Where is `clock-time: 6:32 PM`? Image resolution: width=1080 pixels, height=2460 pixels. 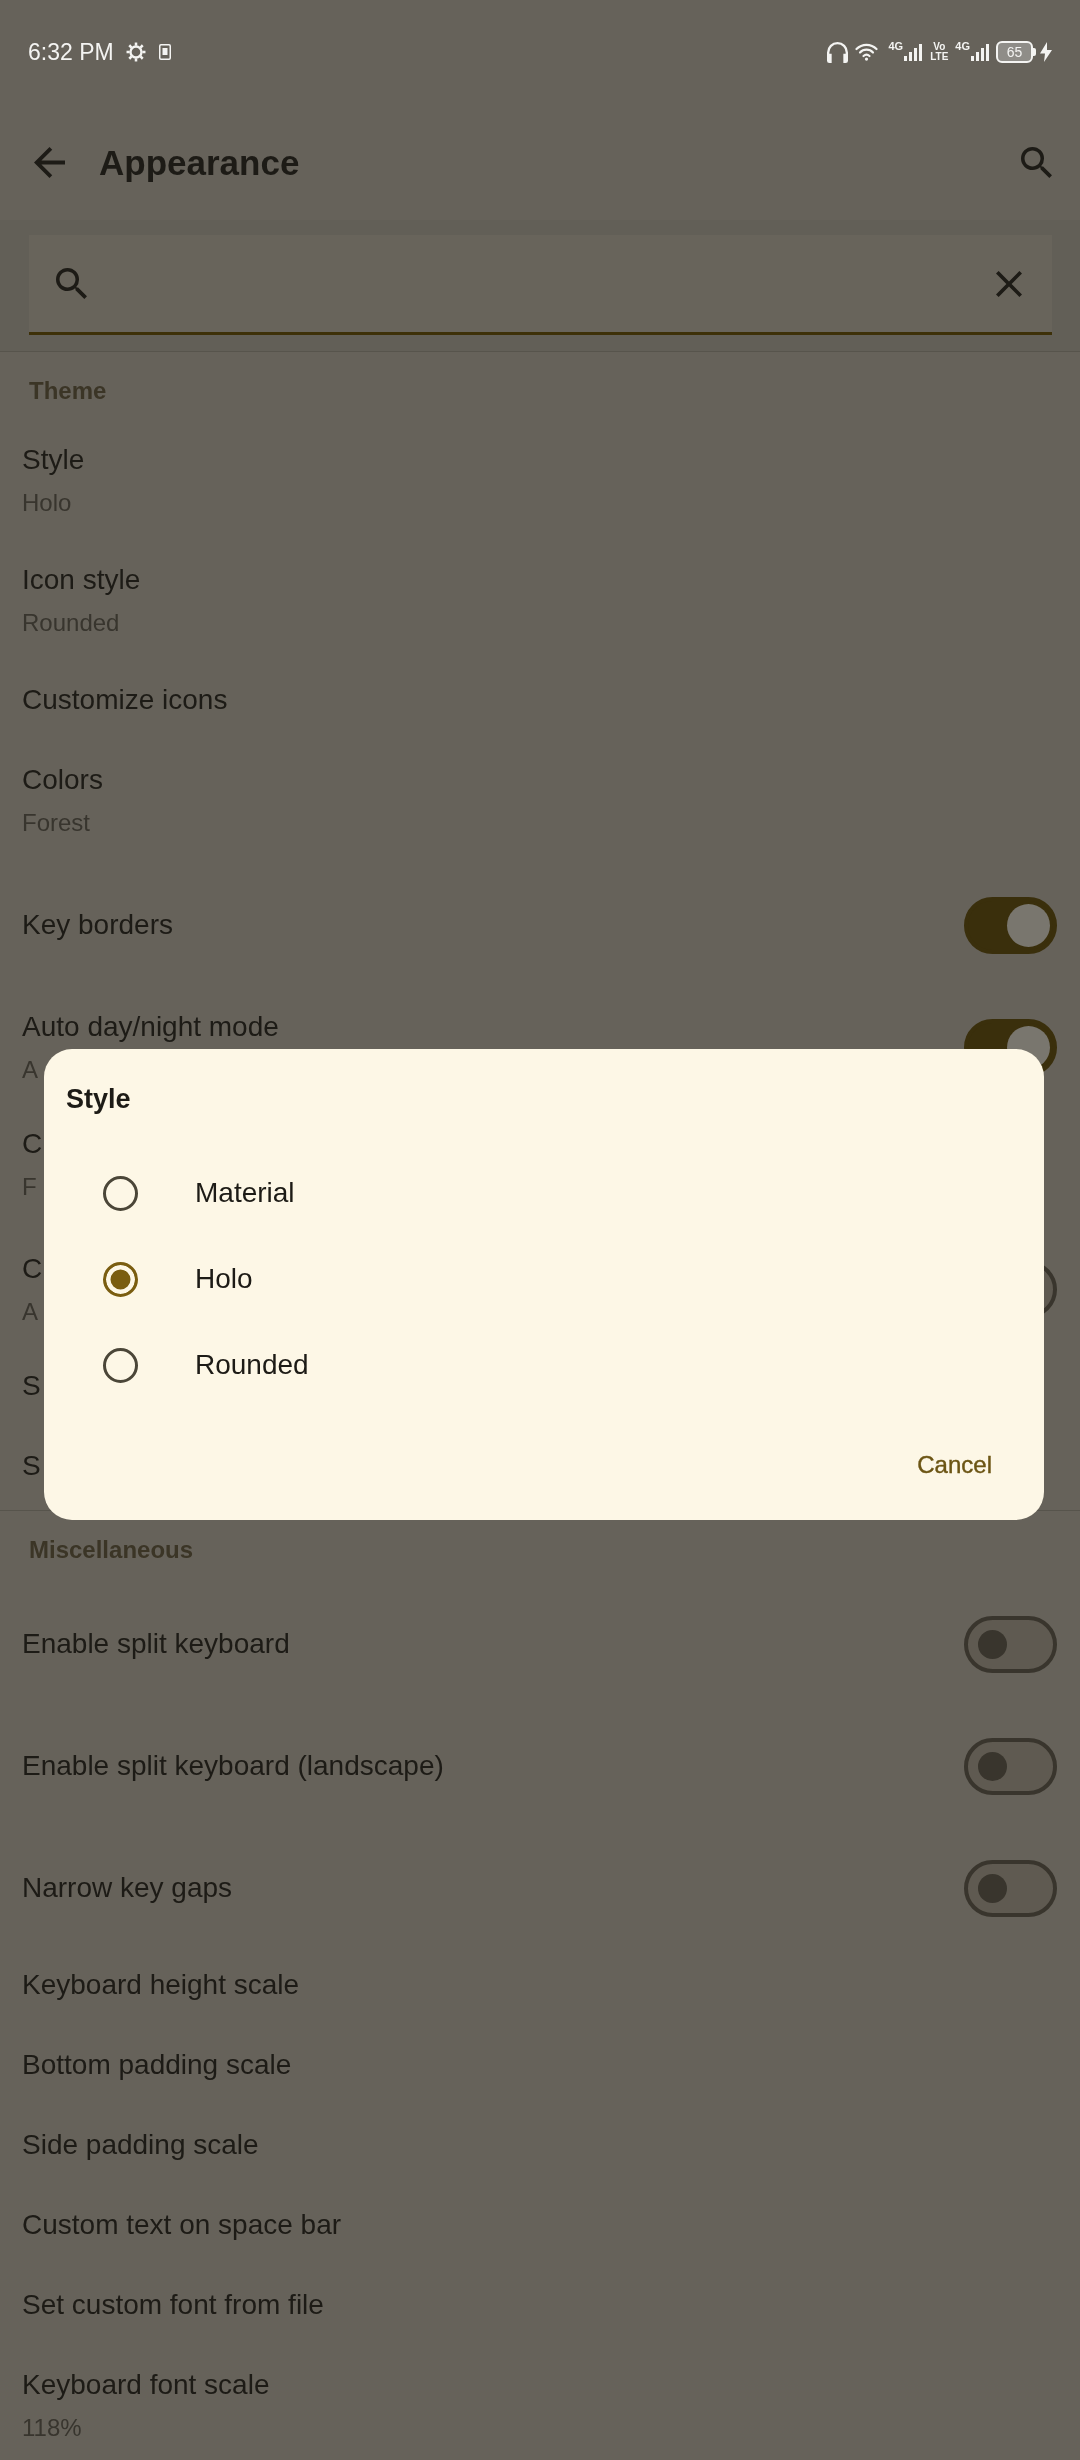
clock-time: 6:32 PM is located at coordinates (71, 52).